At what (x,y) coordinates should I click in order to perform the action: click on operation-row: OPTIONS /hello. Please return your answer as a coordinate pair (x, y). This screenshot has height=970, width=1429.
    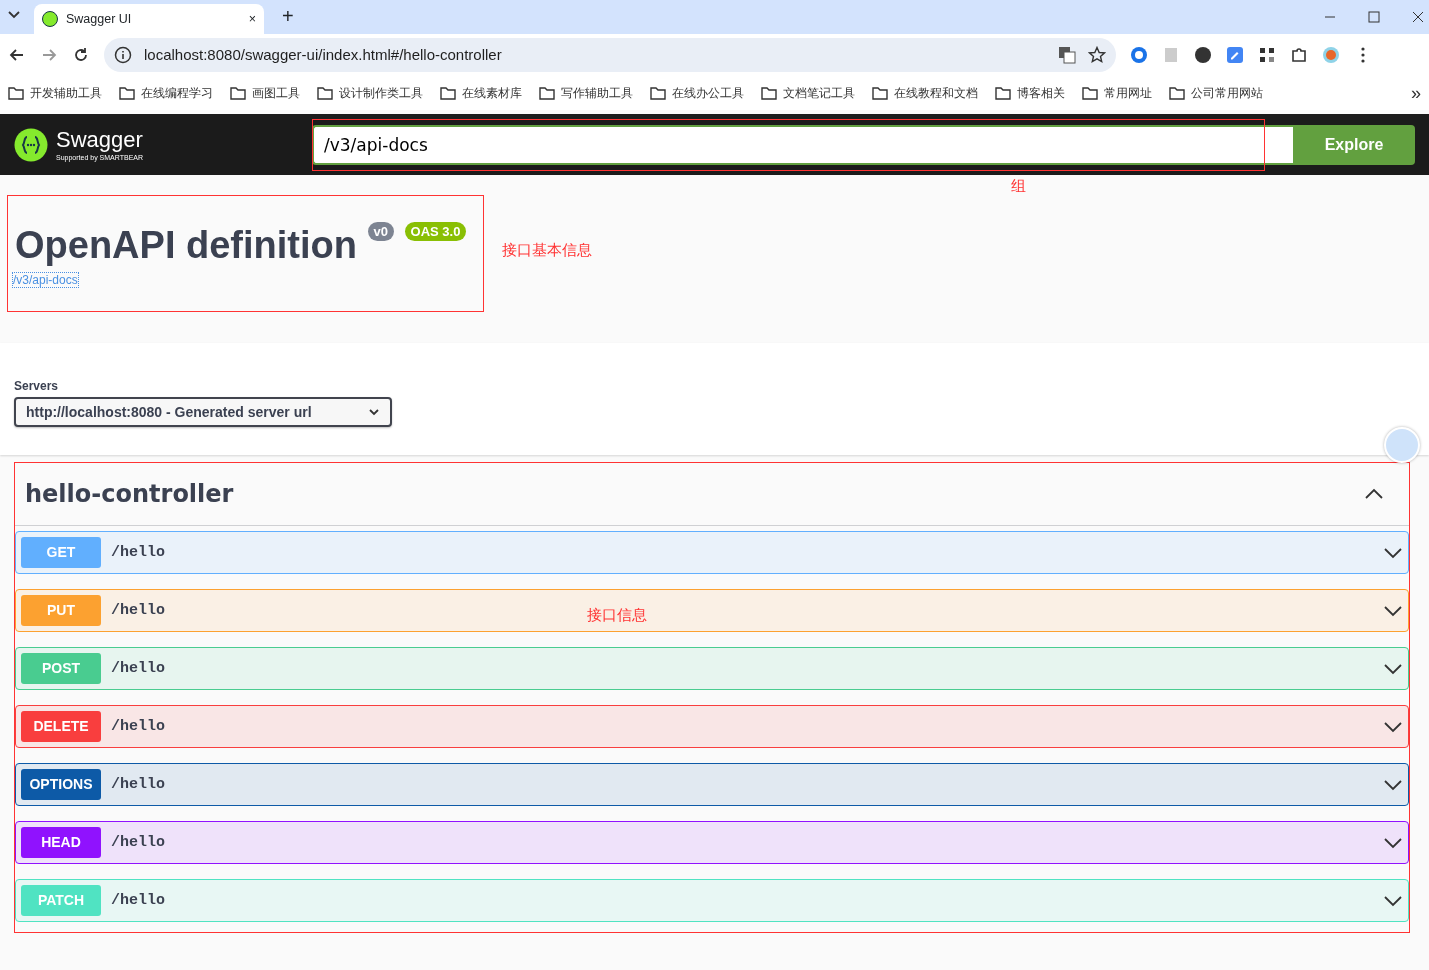
    Looking at the image, I should click on (712, 784).